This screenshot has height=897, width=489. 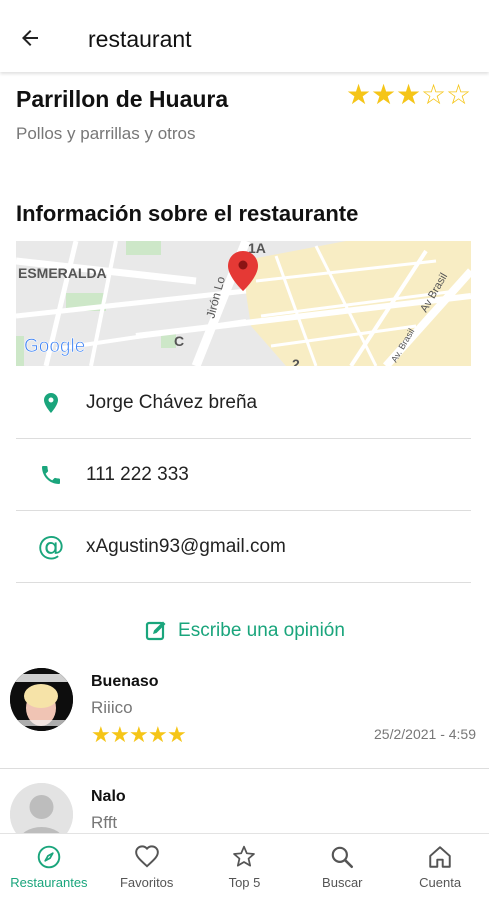 What do you see at coordinates (172, 402) in the screenshot?
I see `address-text: Jorge Chávez breña` at bounding box center [172, 402].